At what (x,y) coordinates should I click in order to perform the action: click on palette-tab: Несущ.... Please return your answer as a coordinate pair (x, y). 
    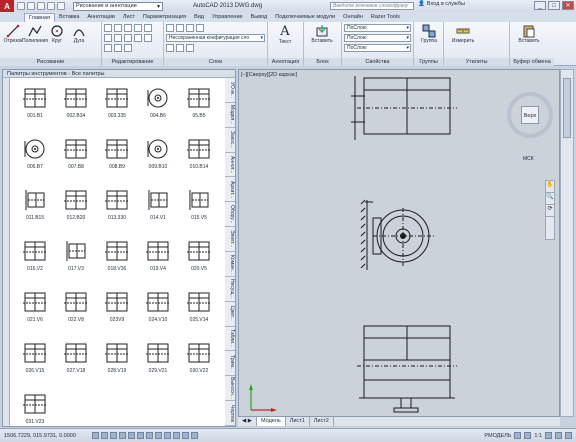
    Looking at the image, I should click on (230, 289).